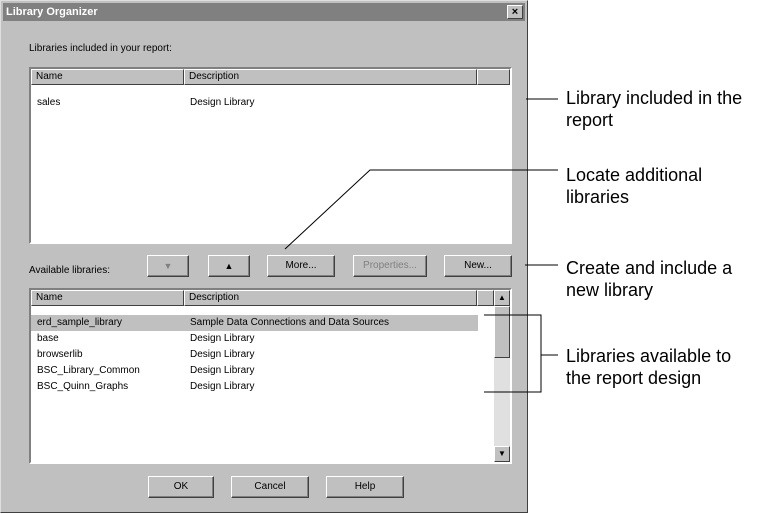 Image resolution: width=783 pixels, height=514 pixels. I want to click on callout-line-2: report, so click(590, 120).